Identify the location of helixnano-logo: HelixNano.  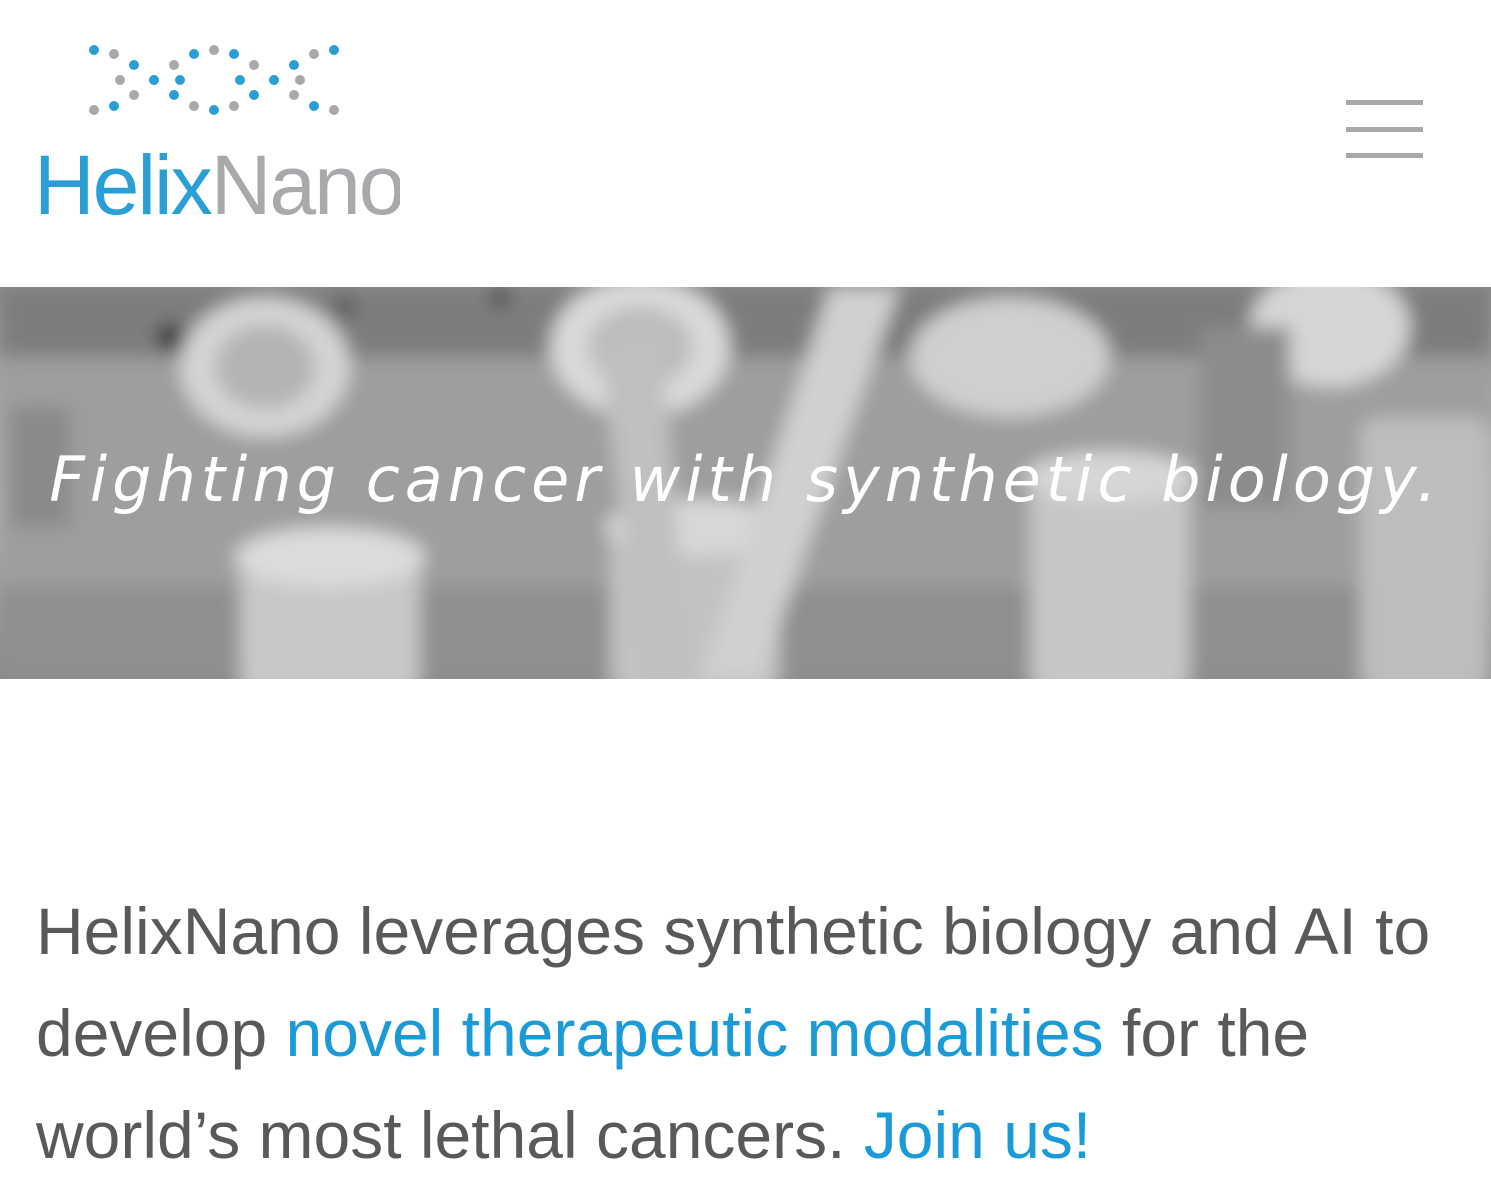
(215, 131).